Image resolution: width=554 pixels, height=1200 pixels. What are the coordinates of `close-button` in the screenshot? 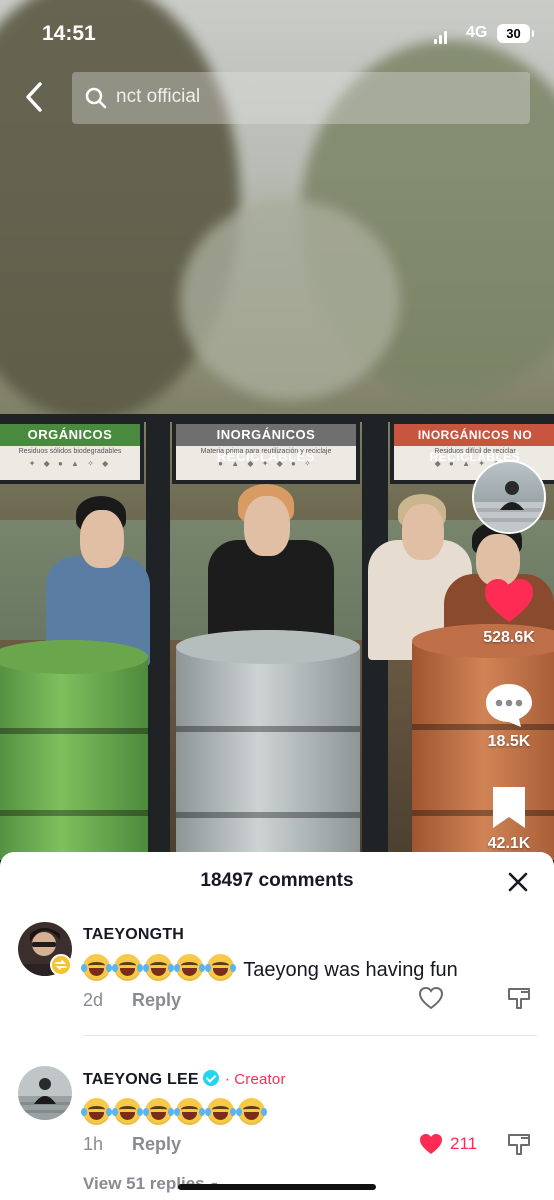 It's located at (518, 882).